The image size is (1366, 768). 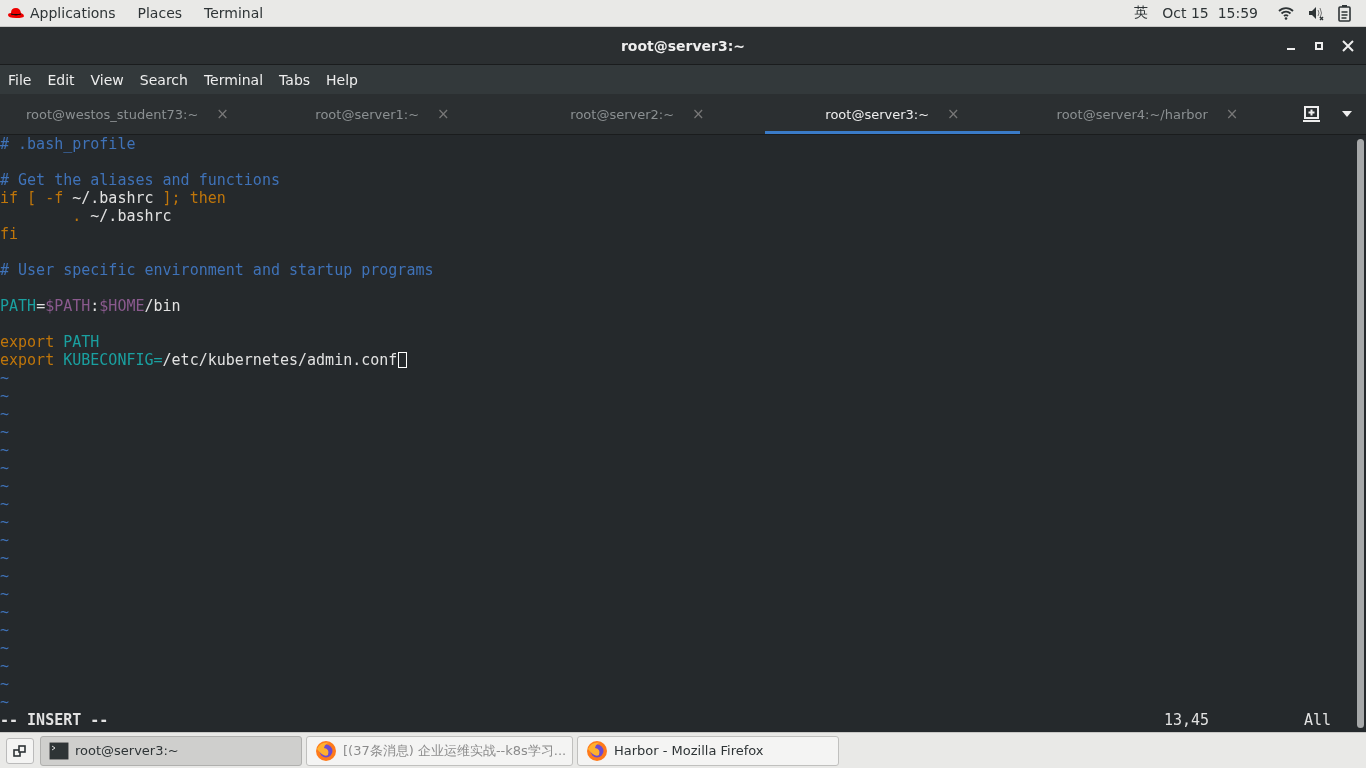 What do you see at coordinates (16, 13) in the screenshot?
I see `hat-logo-icon` at bounding box center [16, 13].